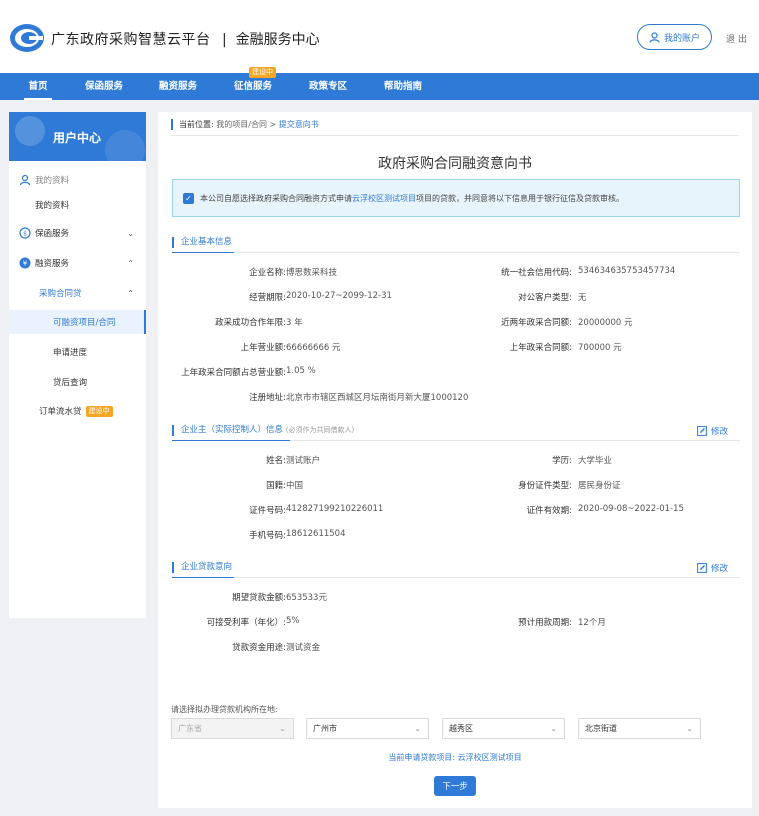 The image size is (759, 816). What do you see at coordinates (562, 461) in the screenshot?
I see `field-label: 学历:` at bounding box center [562, 461].